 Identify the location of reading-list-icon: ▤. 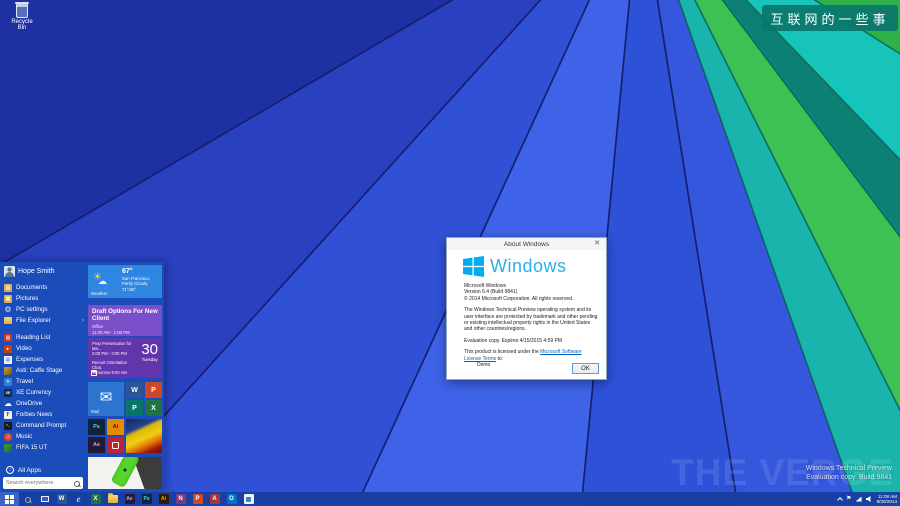
(8, 337).